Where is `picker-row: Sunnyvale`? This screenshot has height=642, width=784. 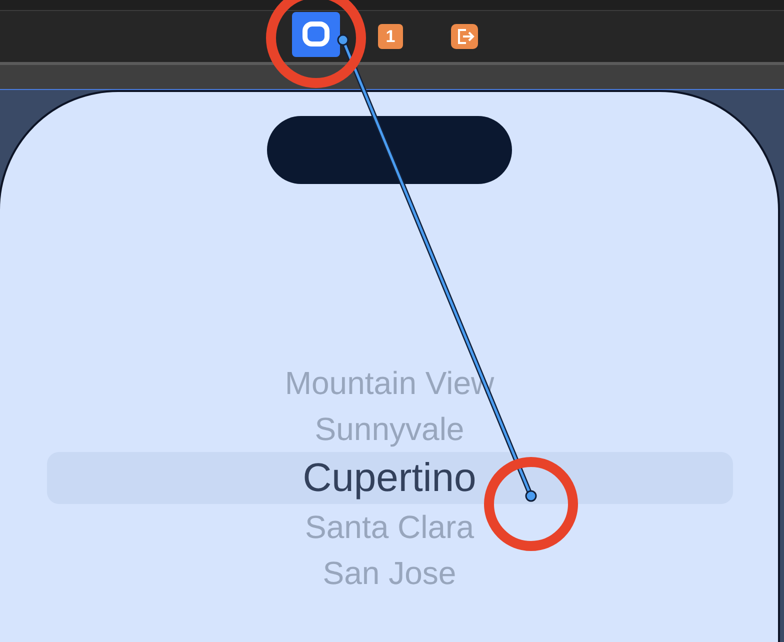
picker-row: Sunnyvale is located at coordinates (389, 429).